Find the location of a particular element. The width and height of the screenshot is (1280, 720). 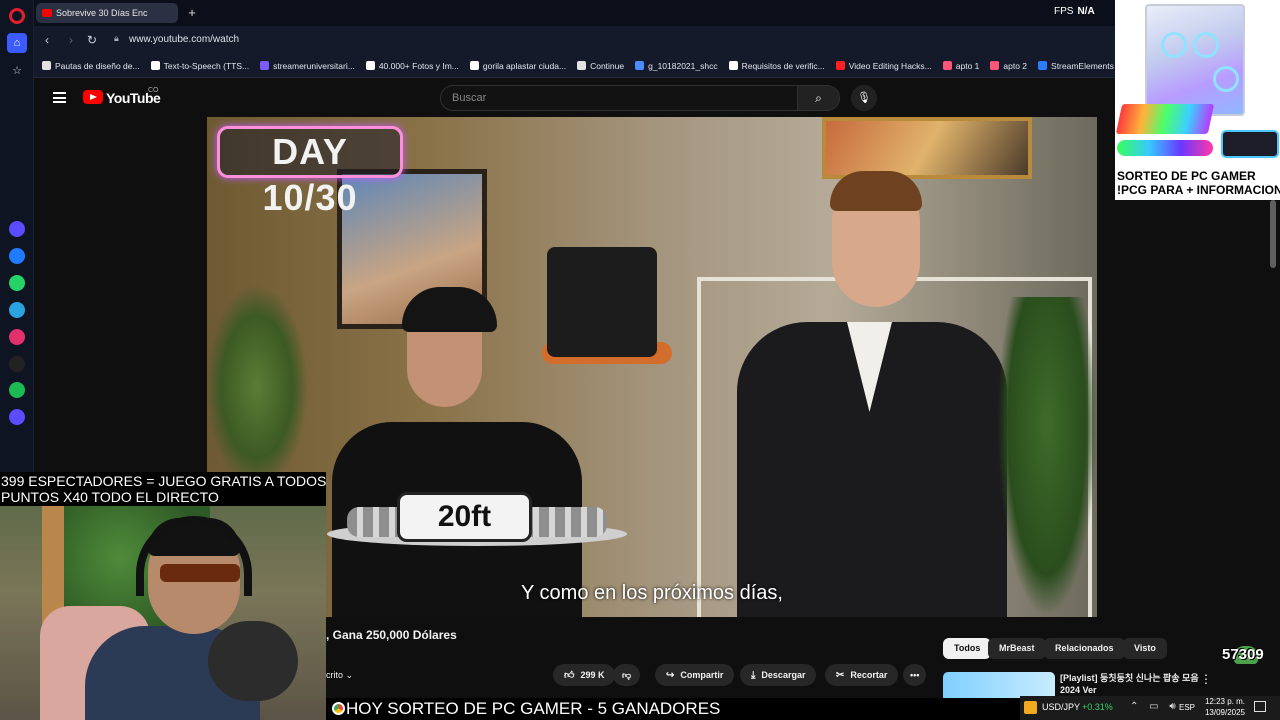

star-icon: ☆ is located at coordinates (17, 70).